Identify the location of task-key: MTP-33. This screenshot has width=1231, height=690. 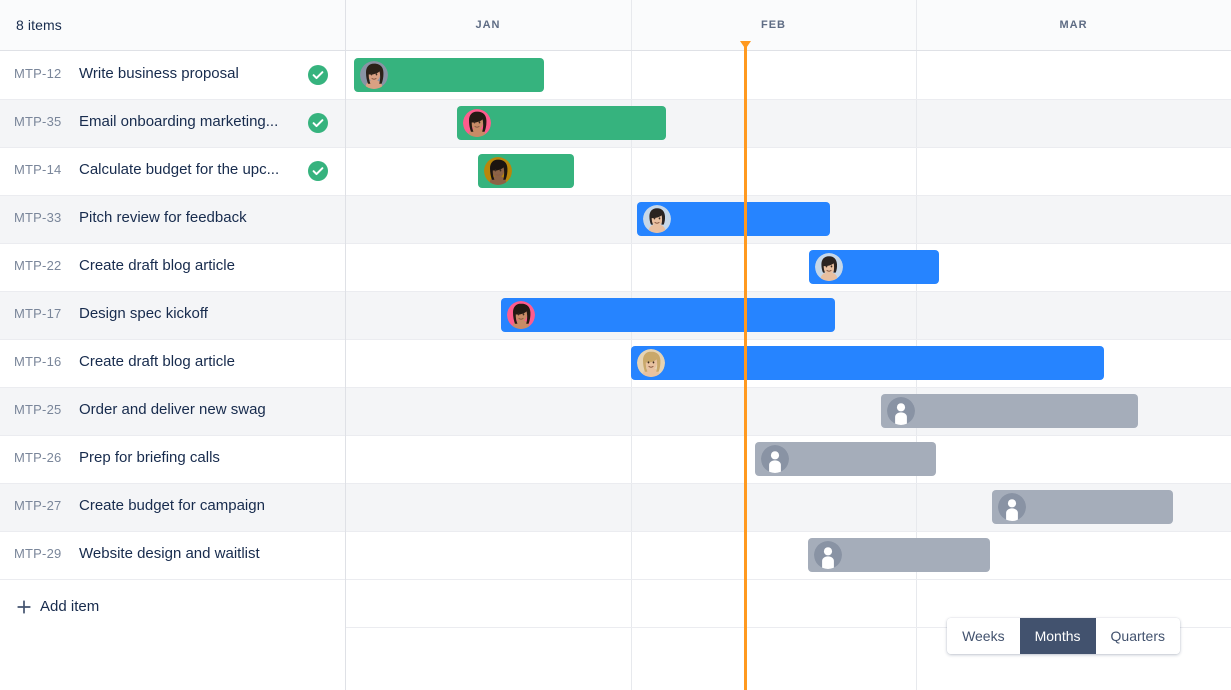
(37, 217).